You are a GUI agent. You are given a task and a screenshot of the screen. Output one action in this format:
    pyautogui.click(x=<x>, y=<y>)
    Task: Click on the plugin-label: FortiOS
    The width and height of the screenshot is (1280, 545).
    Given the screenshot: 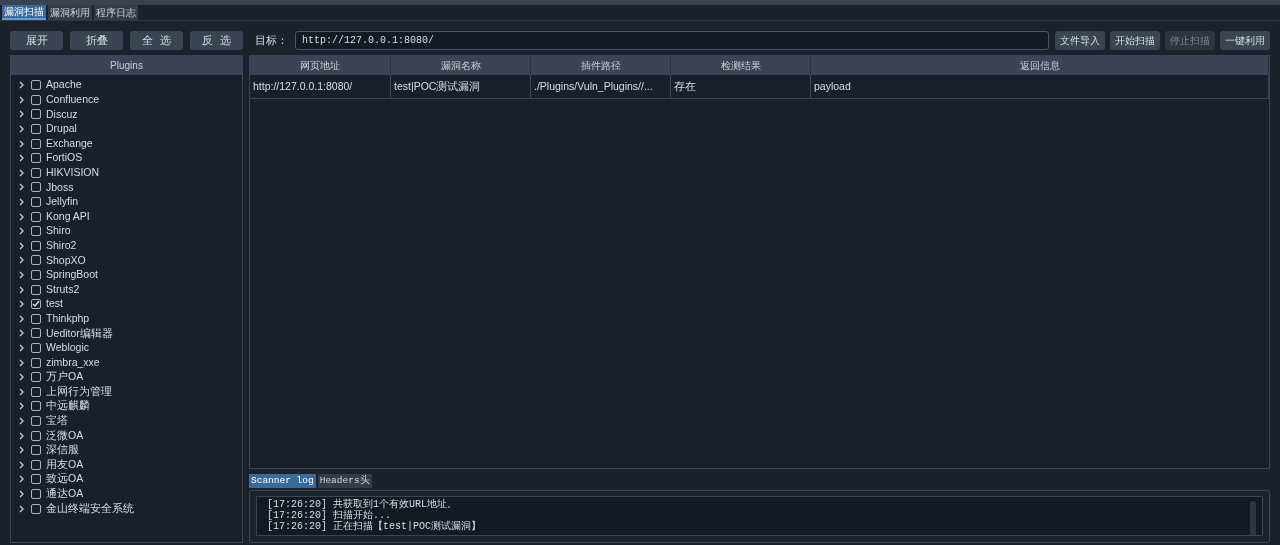 What is the action you would take?
    pyautogui.click(x=64, y=158)
    